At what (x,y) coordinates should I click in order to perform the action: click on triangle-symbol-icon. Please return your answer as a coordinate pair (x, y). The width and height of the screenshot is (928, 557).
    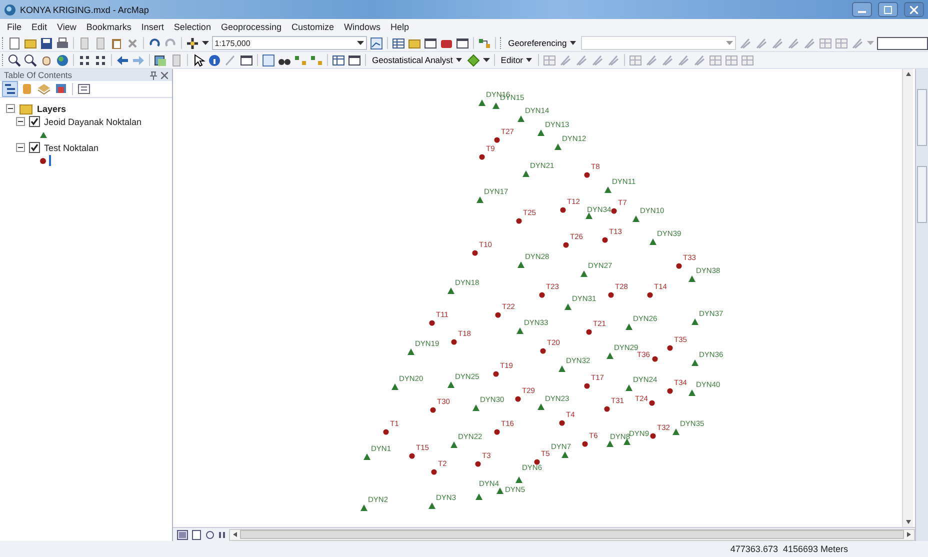
    Looking at the image, I should click on (43, 135).